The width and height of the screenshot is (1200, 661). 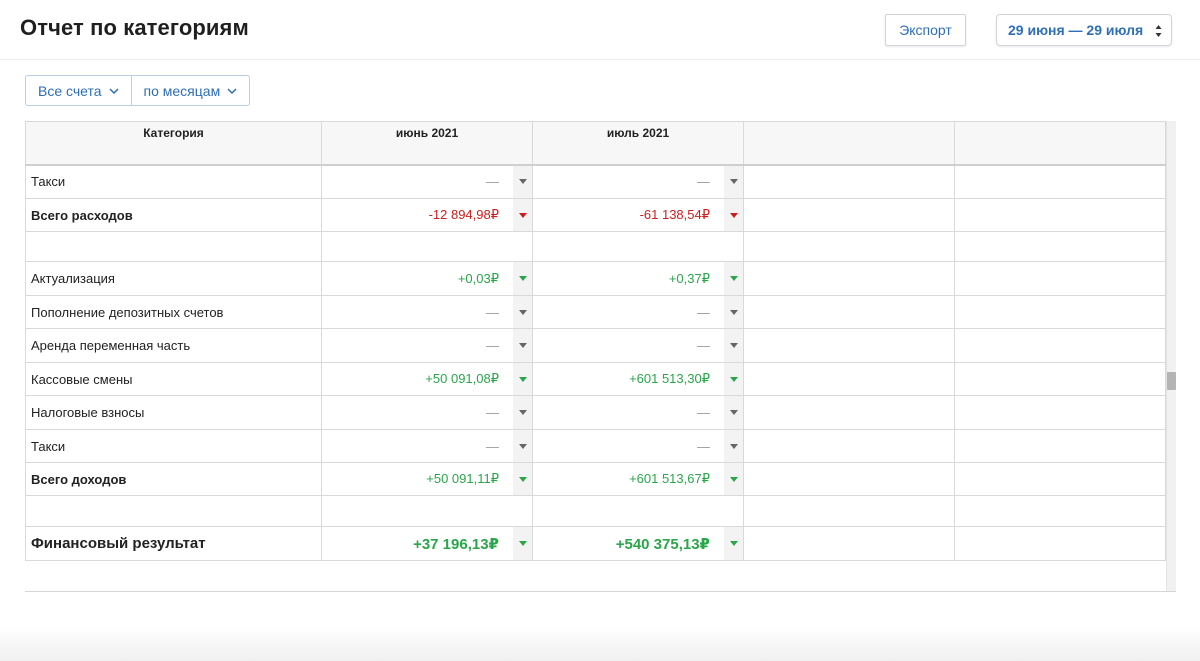 I want to click on chevron-down-icon, so click(x=113, y=90).